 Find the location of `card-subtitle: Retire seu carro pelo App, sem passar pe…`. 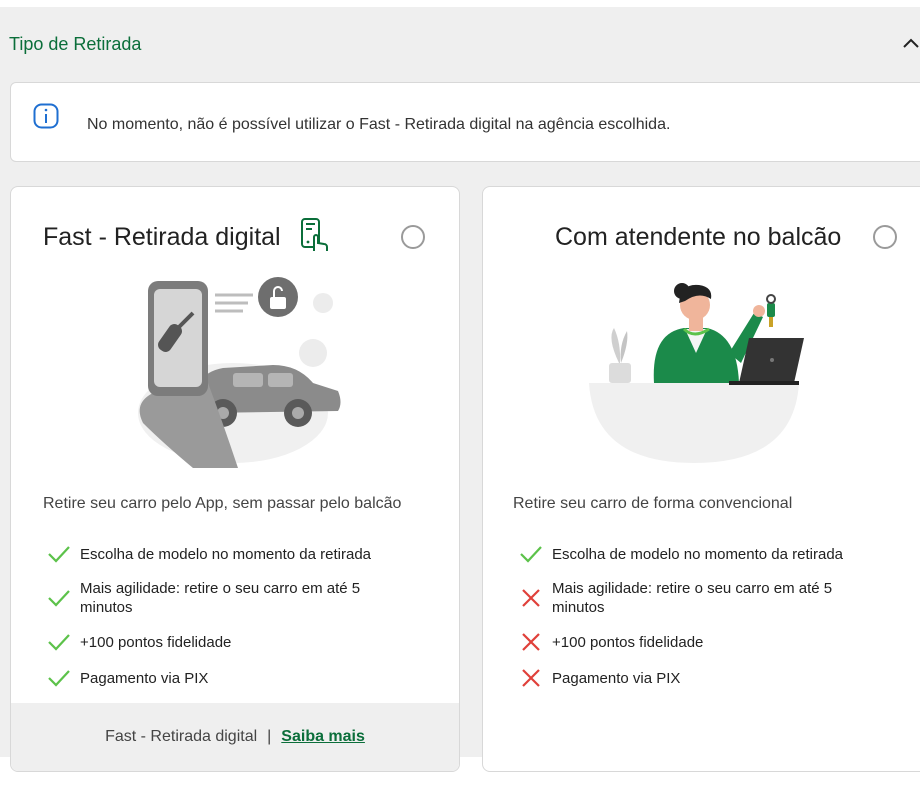

card-subtitle: Retire seu carro pelo App, sem passar pe… is located at coordinates (222, 503).